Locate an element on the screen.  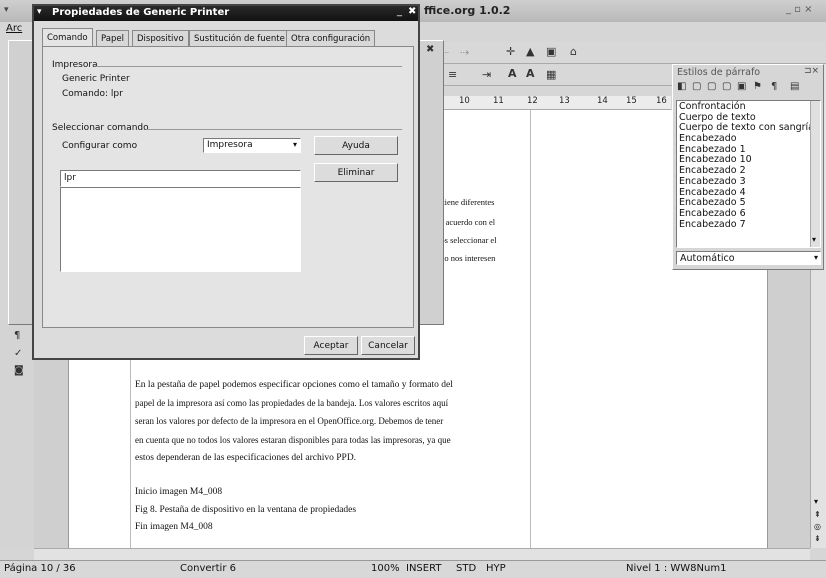
status-selection-mode: STD is located at coordinates (466, 568).